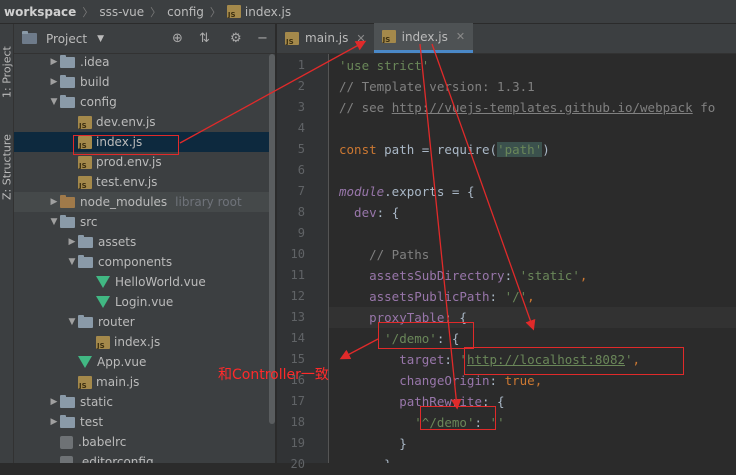 The height and width of the screenshot is (475, 736). What do you see at coordinates (497, 422) in the screenshot?
I see `code-token: ''` at bounding box center [497, 422].